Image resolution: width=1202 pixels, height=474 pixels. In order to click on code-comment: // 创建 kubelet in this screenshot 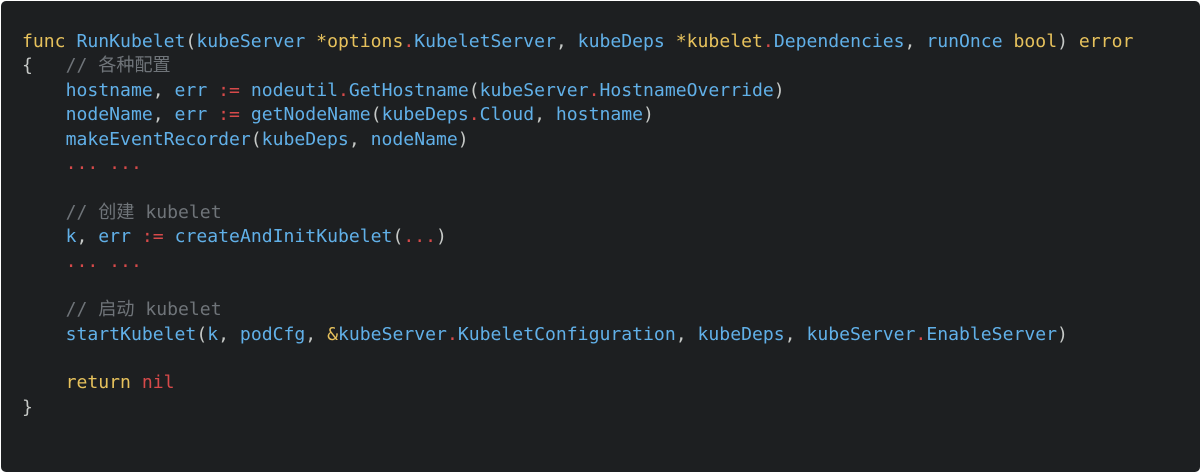, I will do `click(143, 212)`.